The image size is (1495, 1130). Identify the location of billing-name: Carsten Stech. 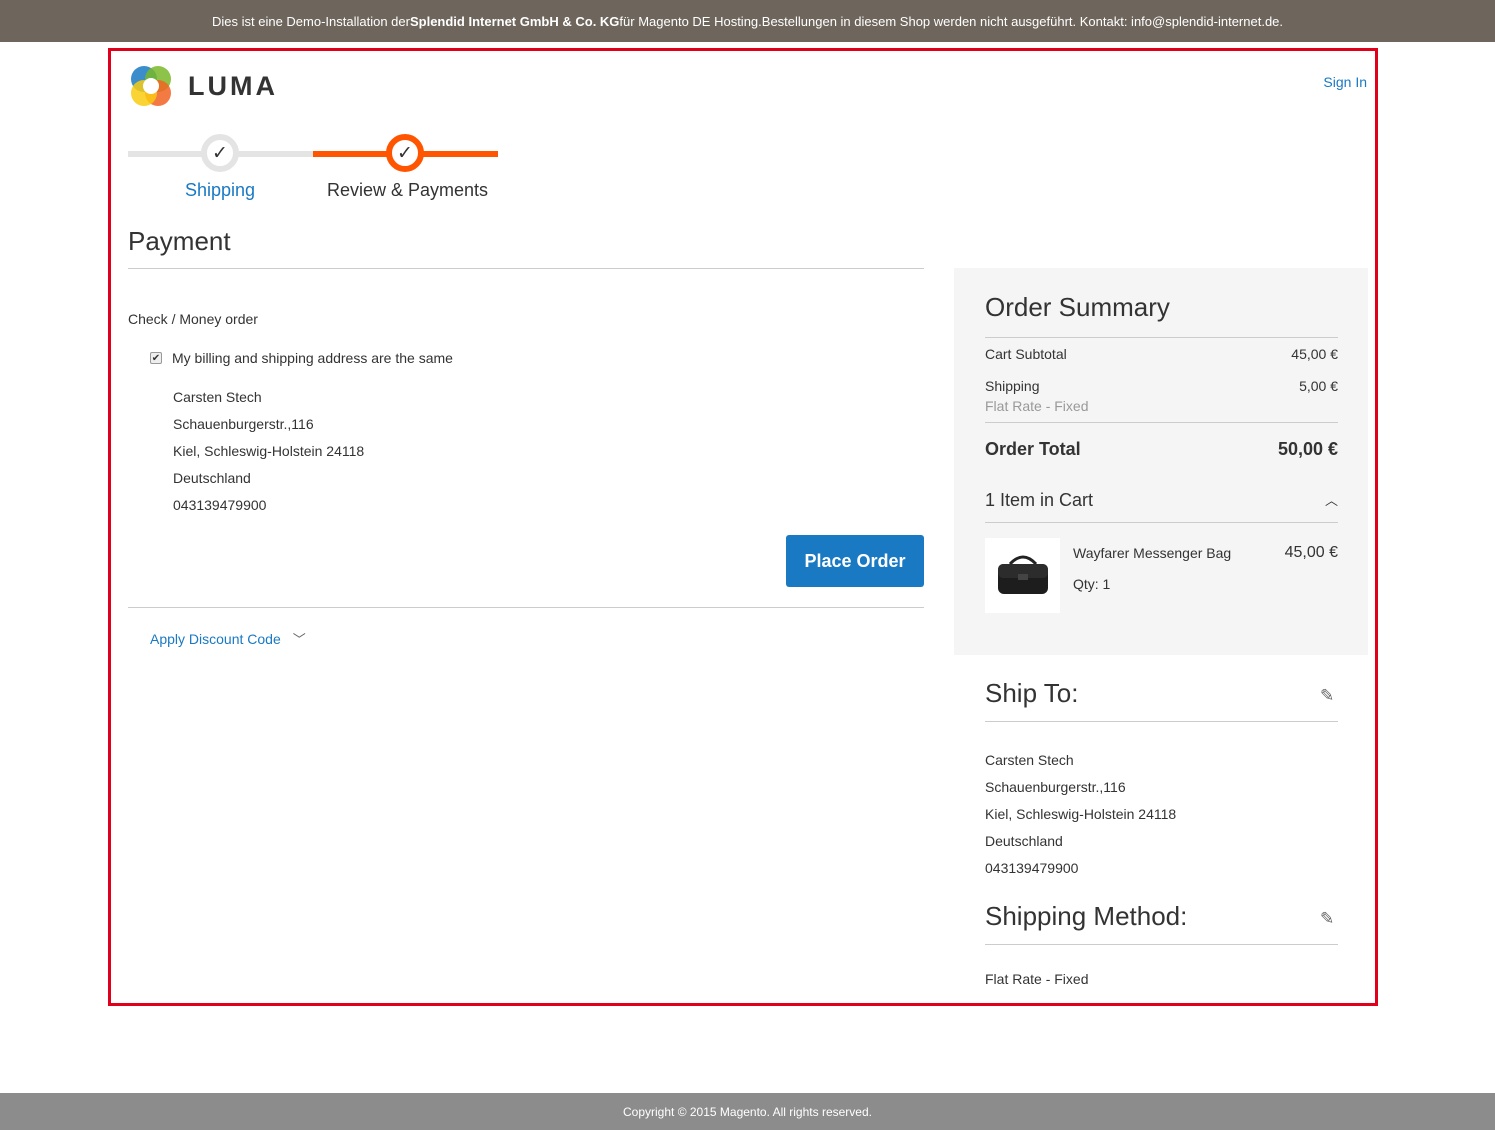
(217, 397).